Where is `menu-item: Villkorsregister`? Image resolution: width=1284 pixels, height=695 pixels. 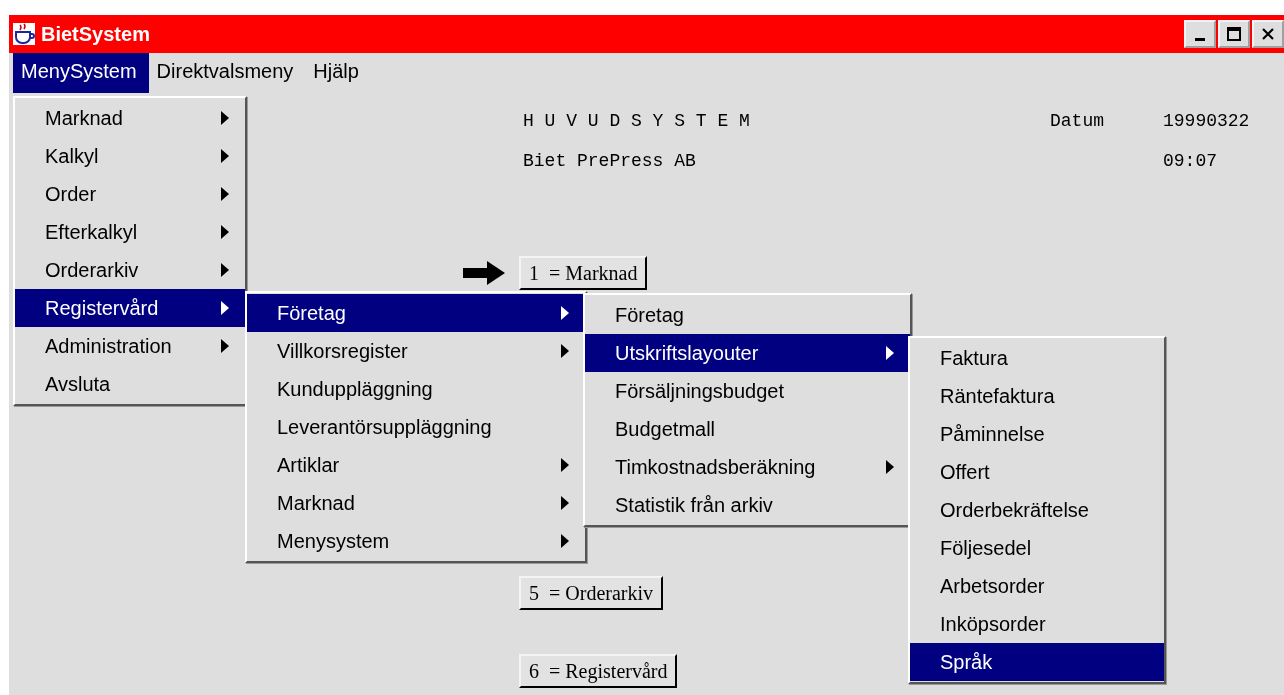
menu-item: Villkorsregister is located at coordinates (416, 351).